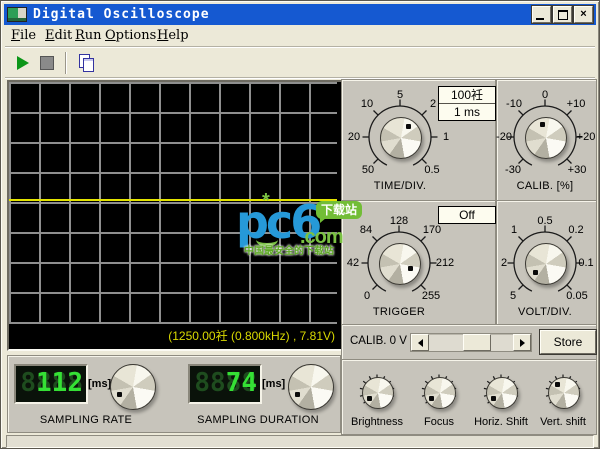  Describe the element at coordinates (300, 63) in the screenshot. I see `toolbar` at that location.